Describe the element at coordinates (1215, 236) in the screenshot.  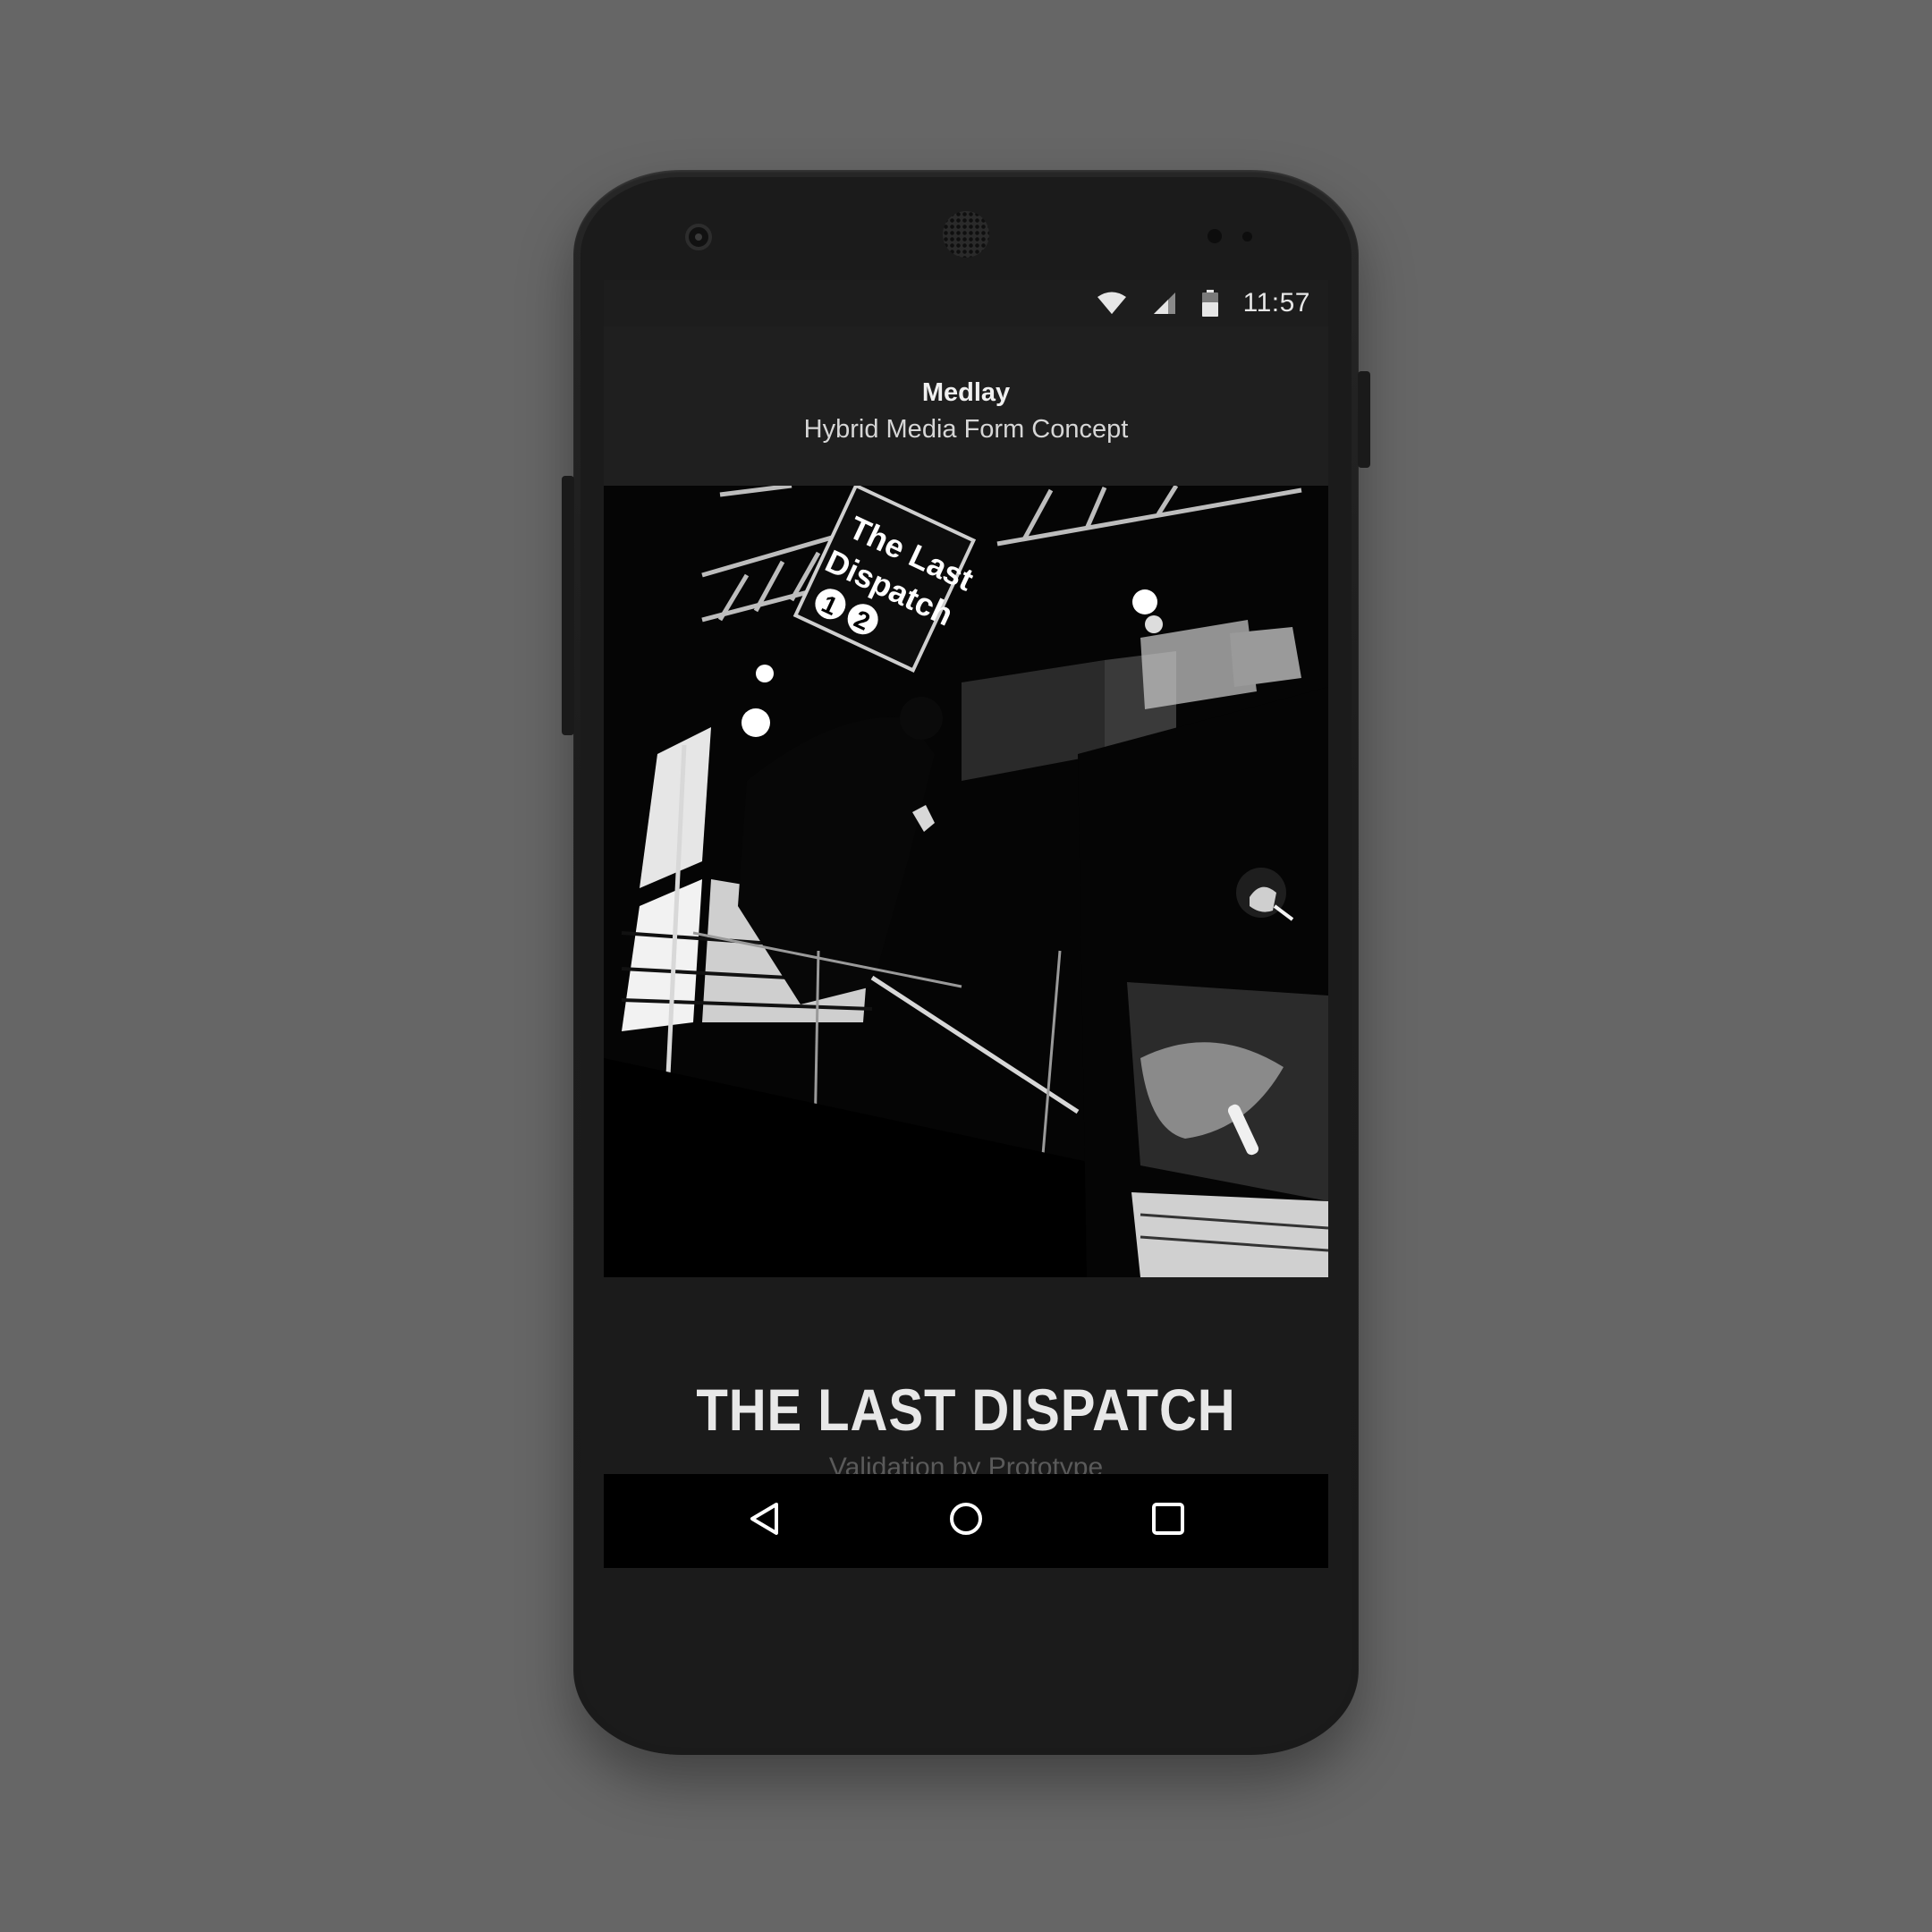
I see `proximity-sensor` at that location.